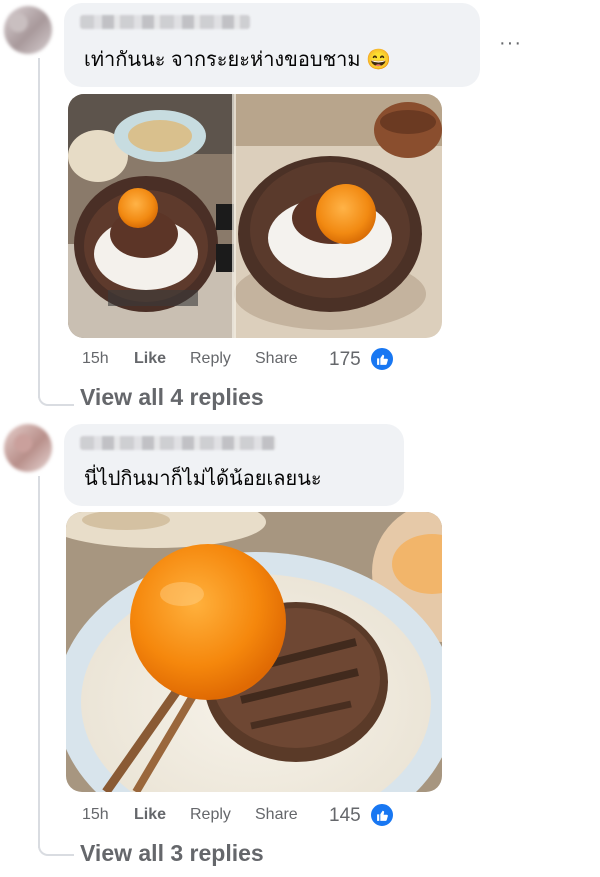  What do you see at coordinates (234, 465) in the screenshot?
I see `comment-bubble: นี่ไปกินมาก็ไม่ได้น้อยเลยนะ` at bounding box center [234, 465].